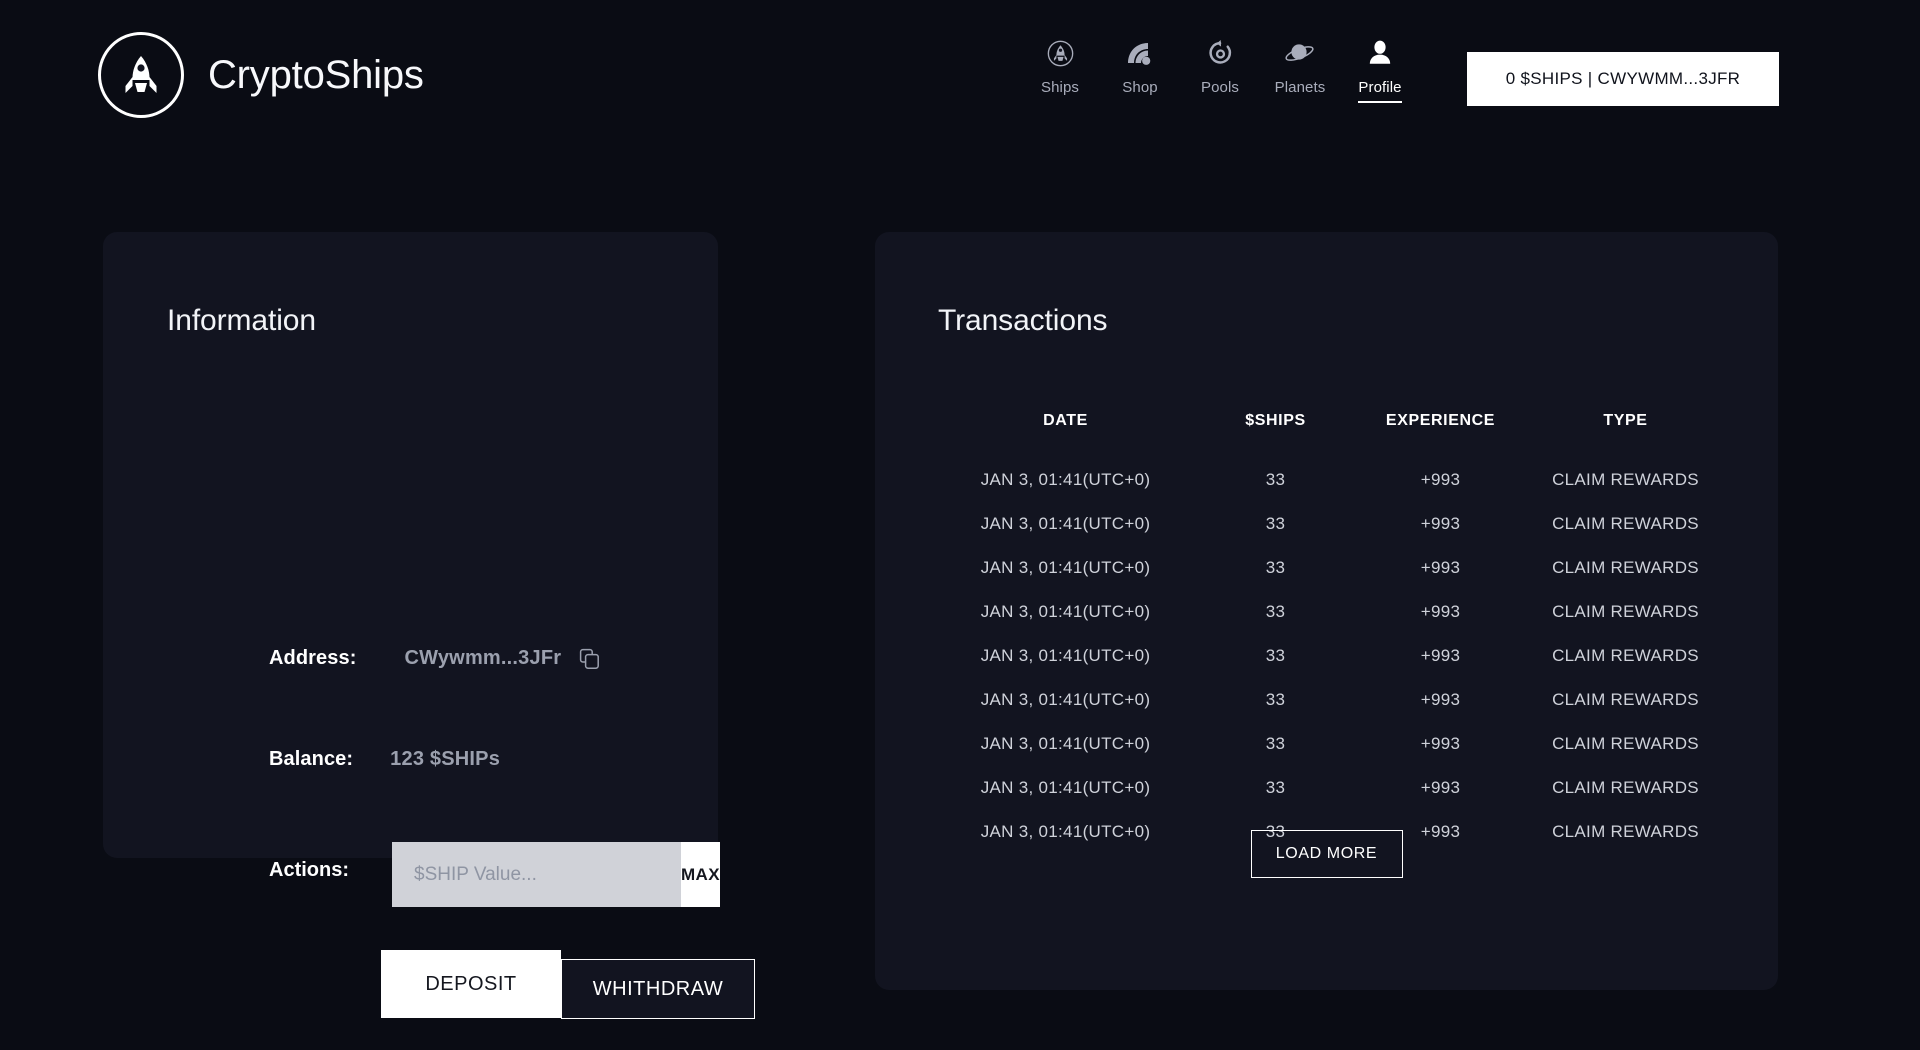 This screenshot has height=1050, width=1920. I want to click on nav-label-planets: Planets, so click(1300, 87).